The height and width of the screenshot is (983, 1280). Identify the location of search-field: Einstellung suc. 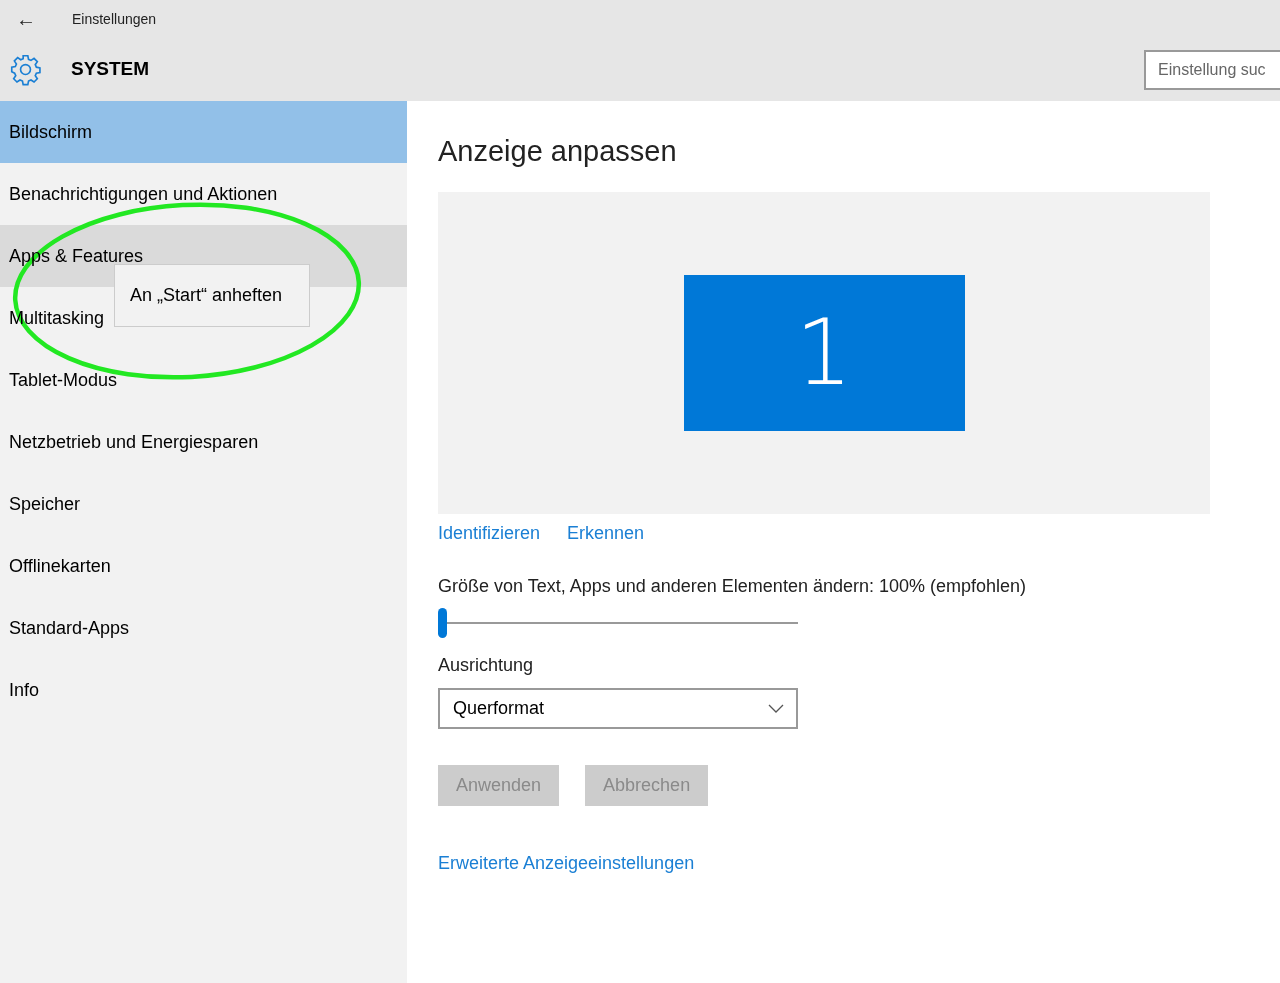
(1212, 69).